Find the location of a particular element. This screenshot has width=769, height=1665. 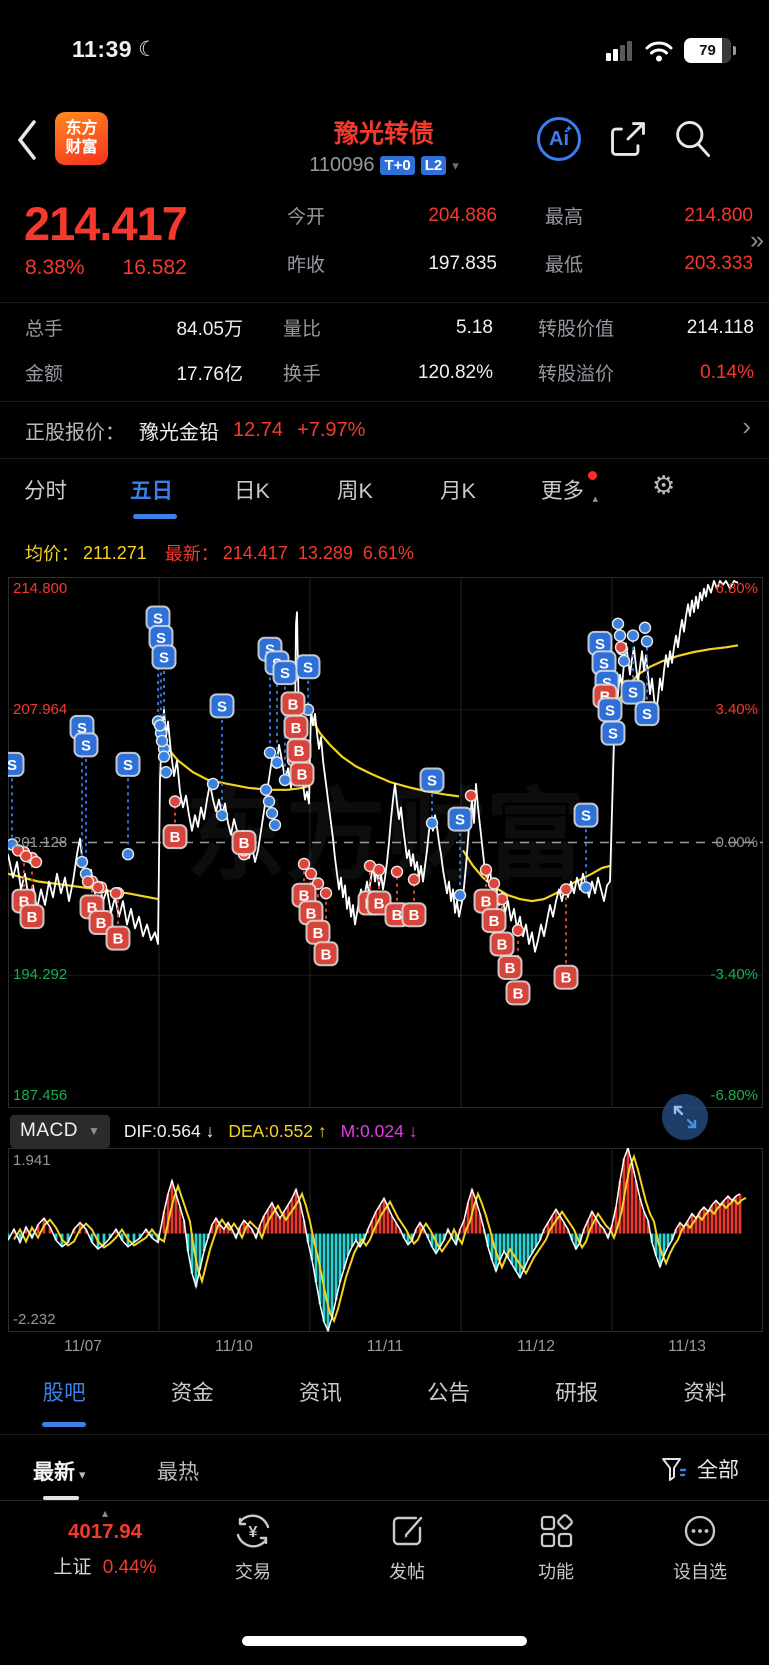

feed-filter-row: 最新 ▾ 最热 全部 is located at coordinates (384, 1470).